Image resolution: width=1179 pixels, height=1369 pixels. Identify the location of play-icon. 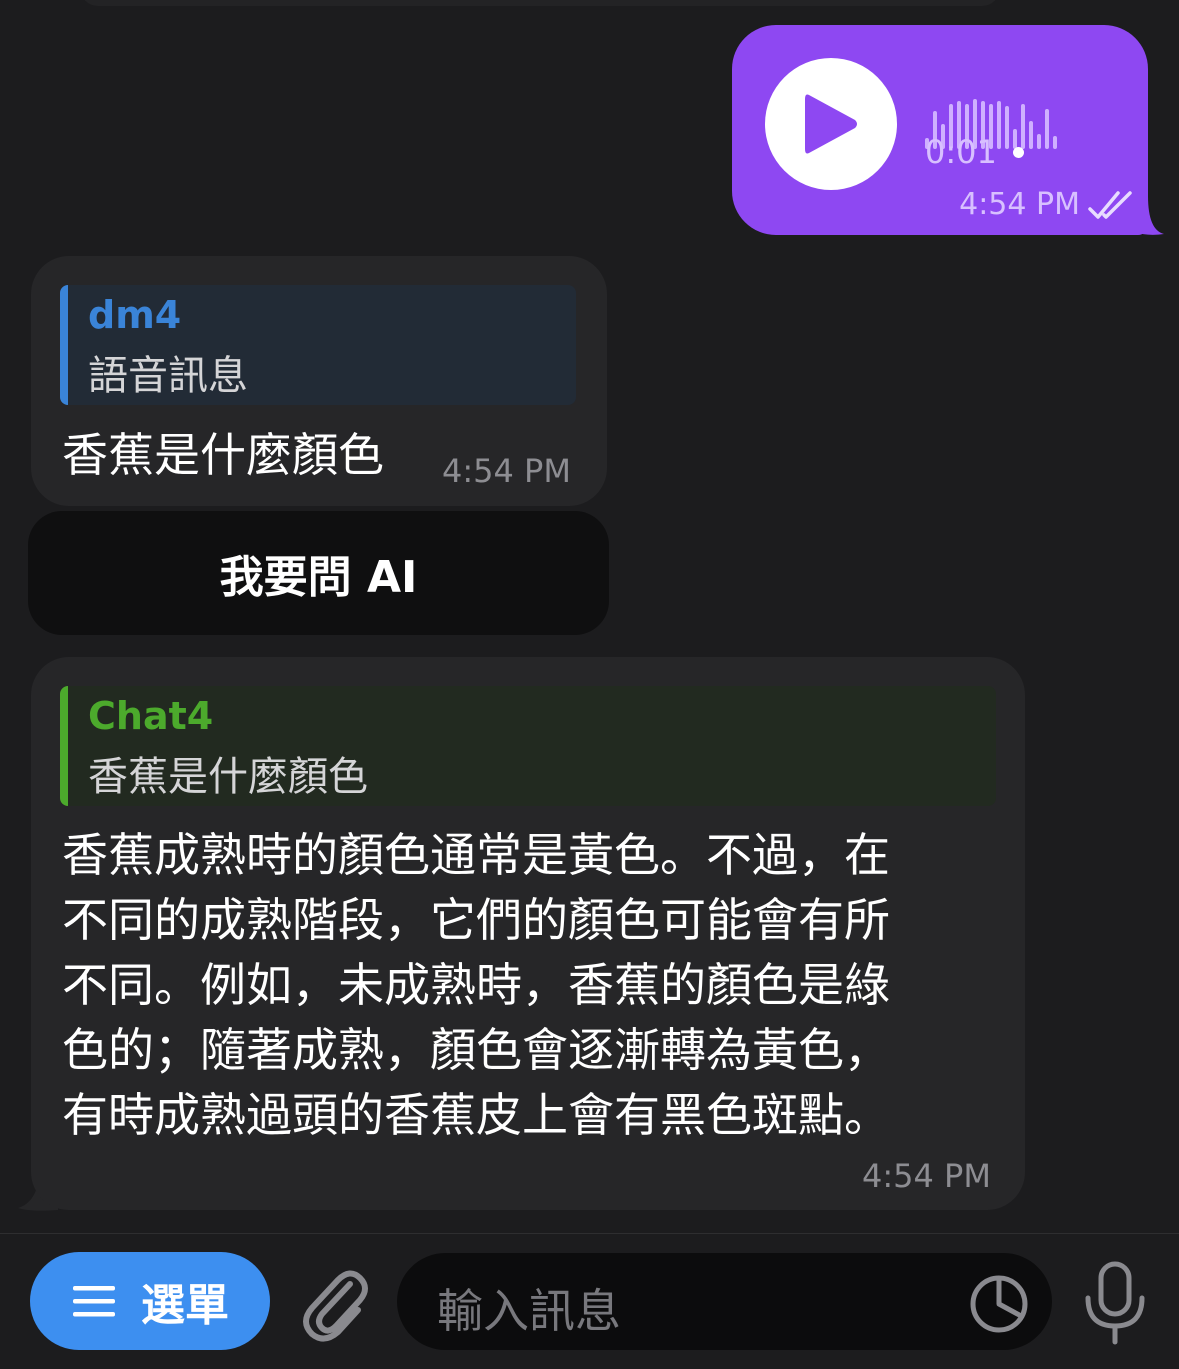
(831, 124).